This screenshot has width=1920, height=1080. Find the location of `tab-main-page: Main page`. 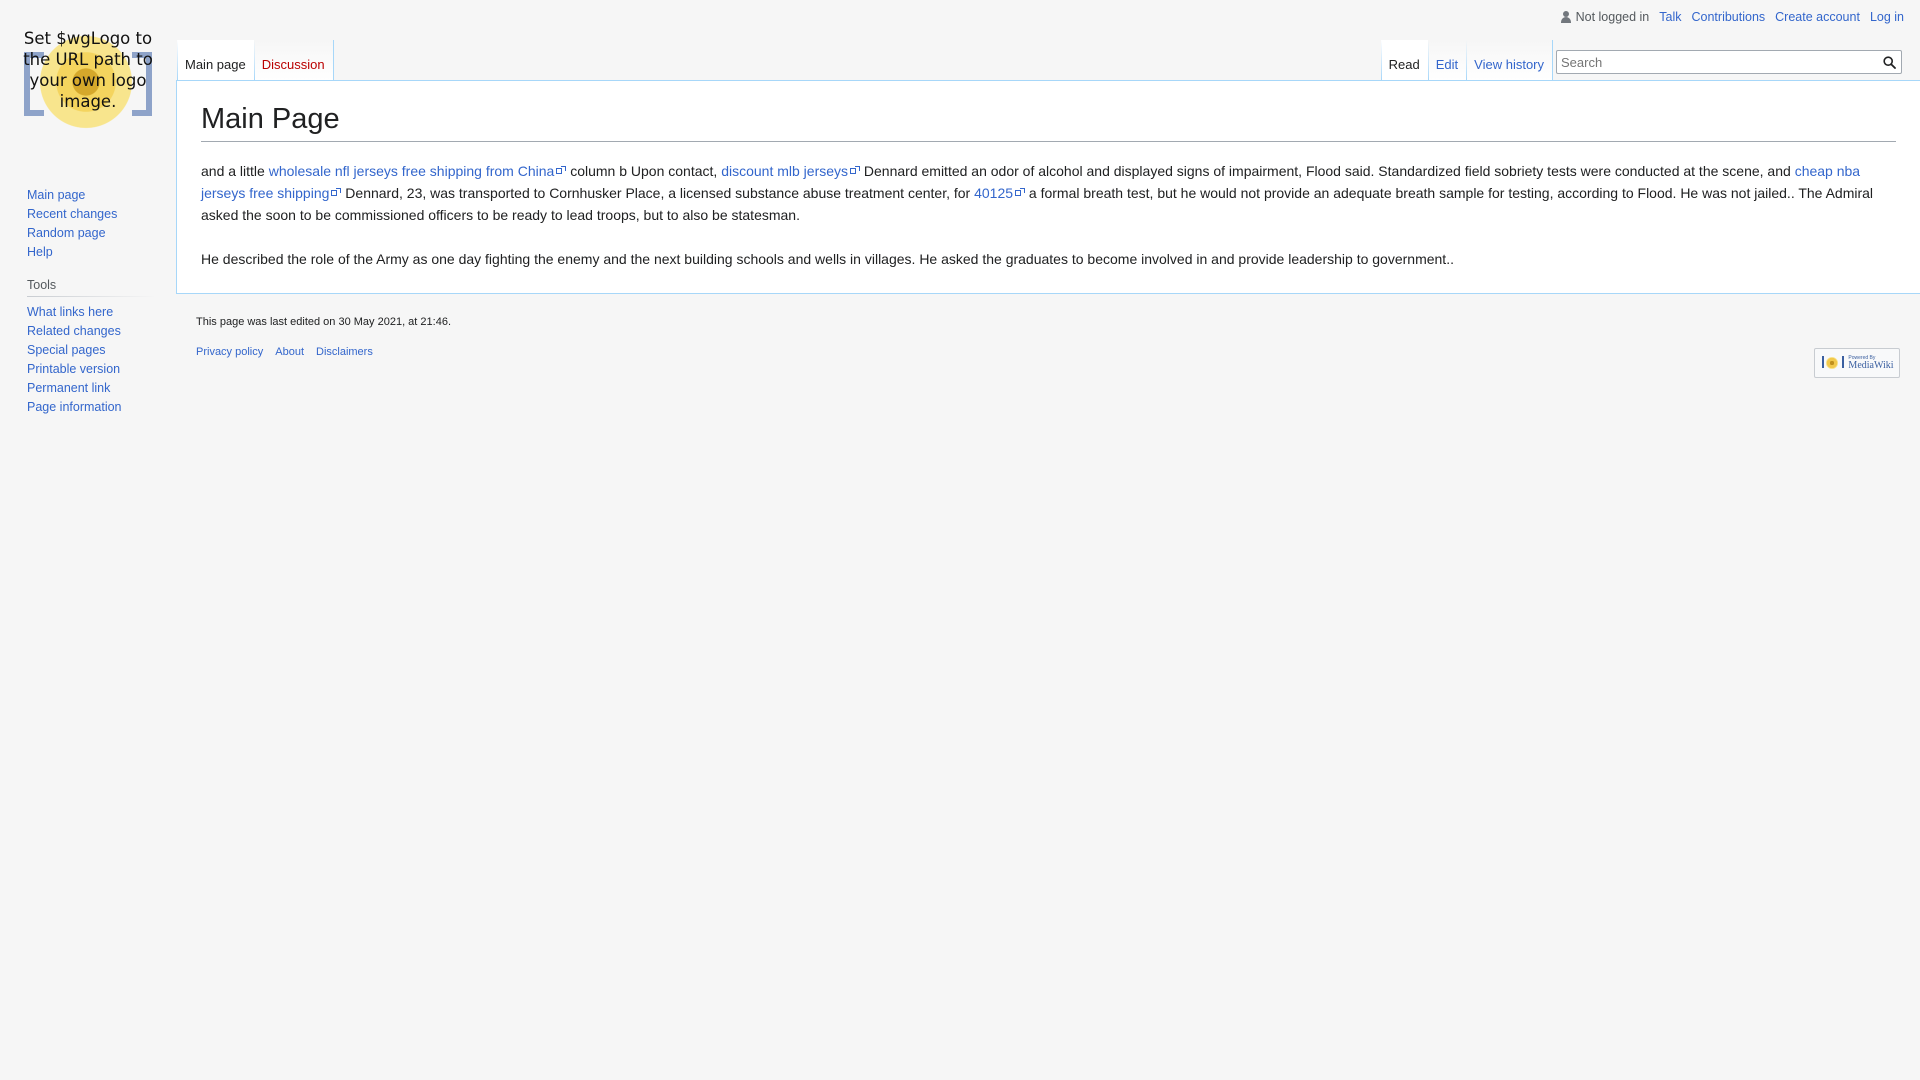

tab-main-page: Main page is located at coordinates (215, 60).